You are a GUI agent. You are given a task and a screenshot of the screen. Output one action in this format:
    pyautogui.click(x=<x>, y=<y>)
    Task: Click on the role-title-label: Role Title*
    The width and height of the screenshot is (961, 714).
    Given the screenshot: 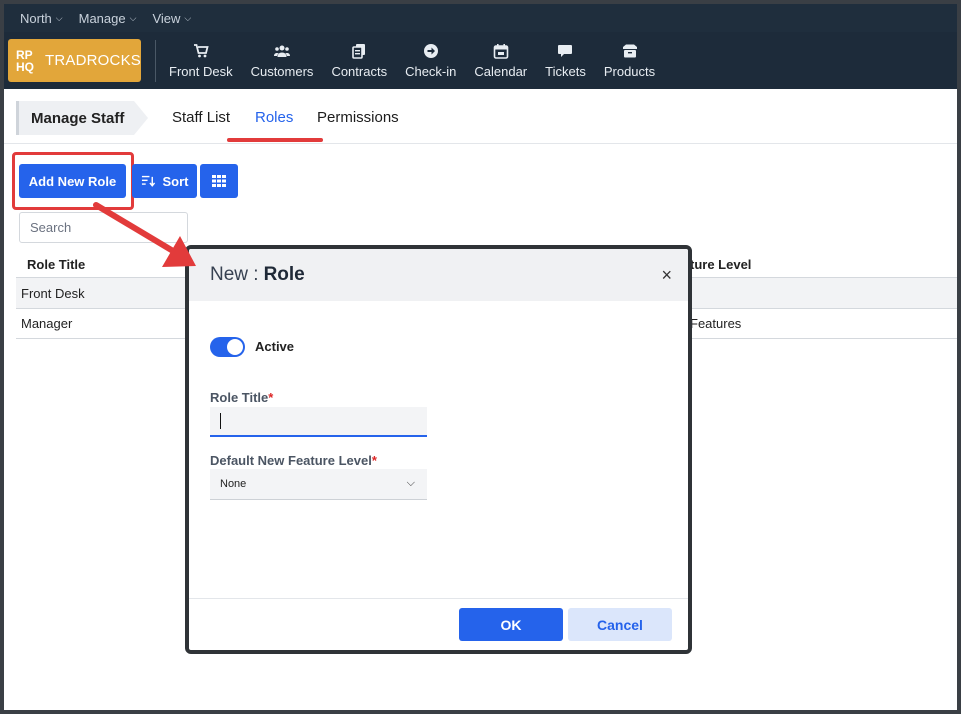 What is the action you would take?
    pyautogui.click(x=241, y=397)
    